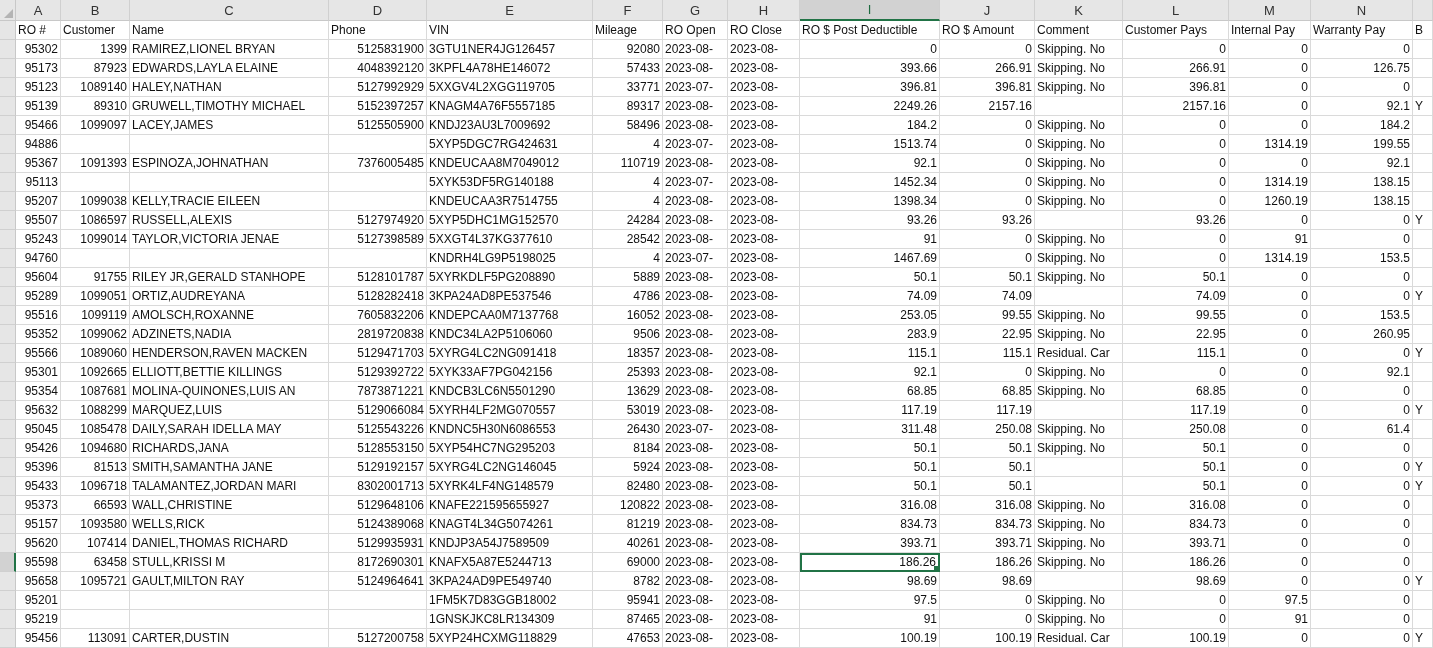 The height and width of the screenshot is (648, 1433). What do you see at coordinates (378, 467) in the screenshot?
I see `table-cell: 5129192157` at bounding box center [378, 467].